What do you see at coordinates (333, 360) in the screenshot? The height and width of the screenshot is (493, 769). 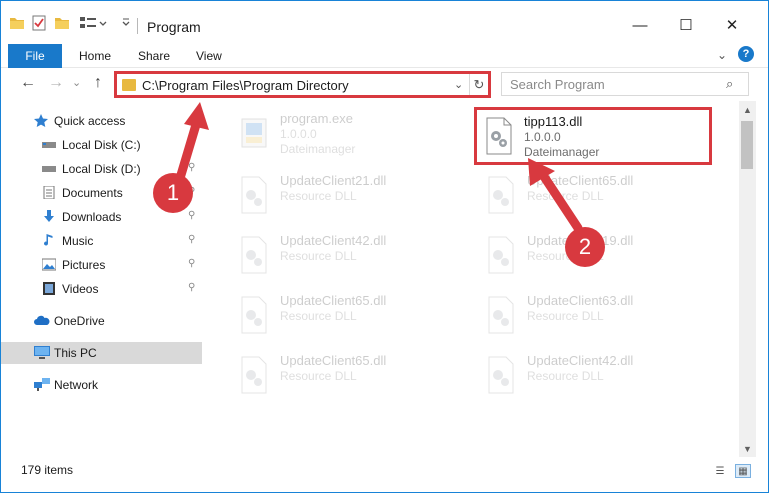 I see `file-name: UpdateClient65.dll` at bounding box center [333, 360].